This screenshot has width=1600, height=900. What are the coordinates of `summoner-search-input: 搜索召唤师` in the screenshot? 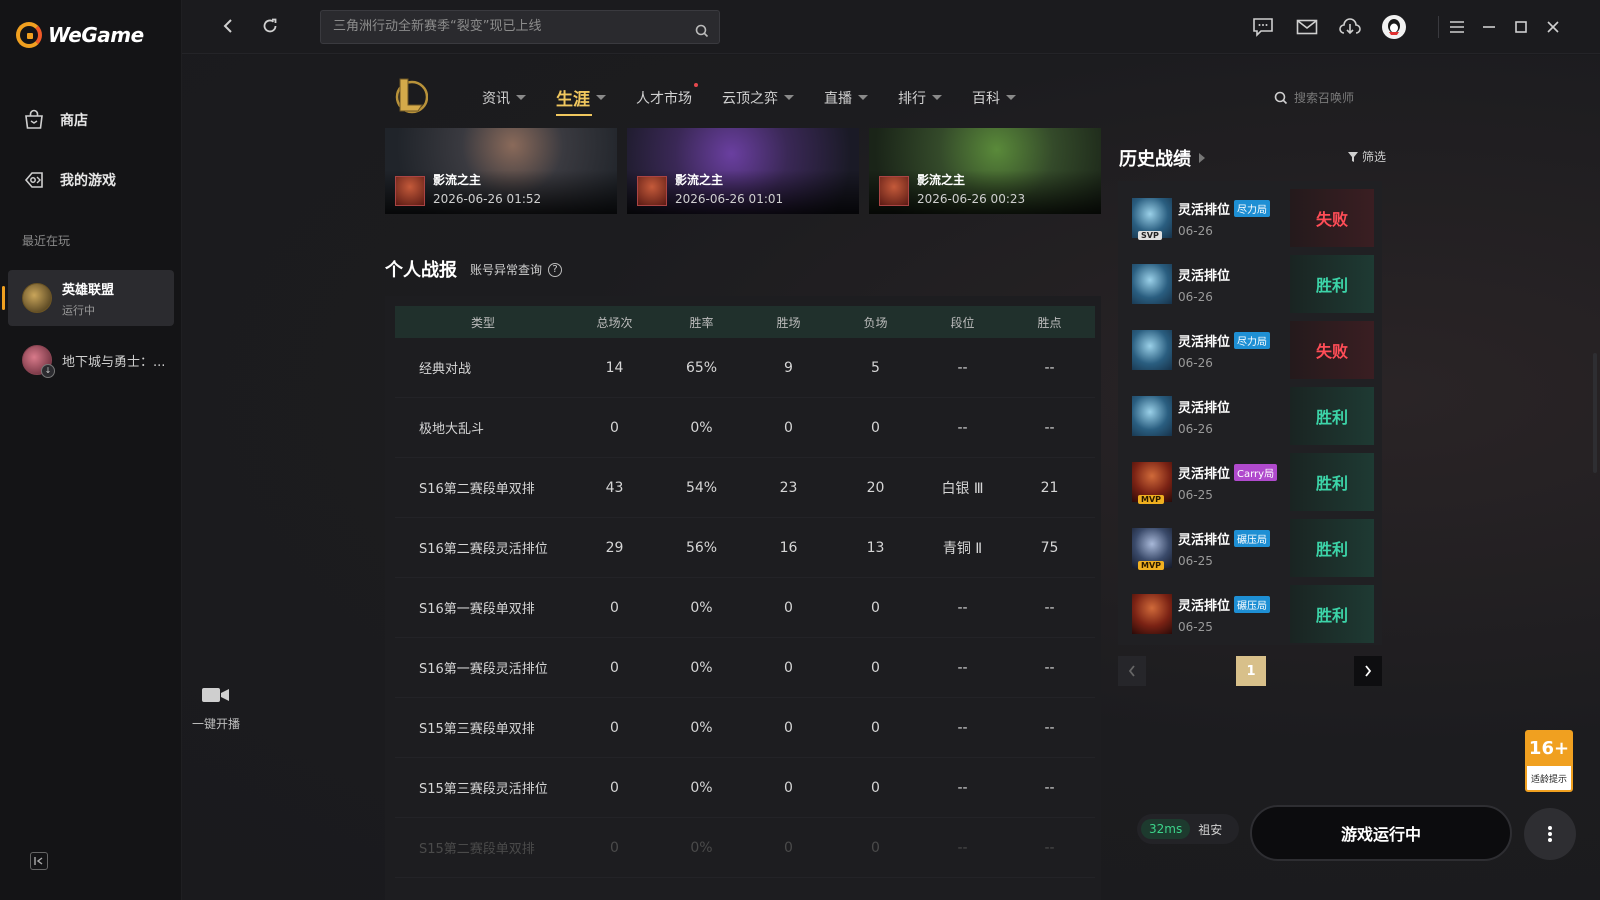 It's located at (1314, 97).